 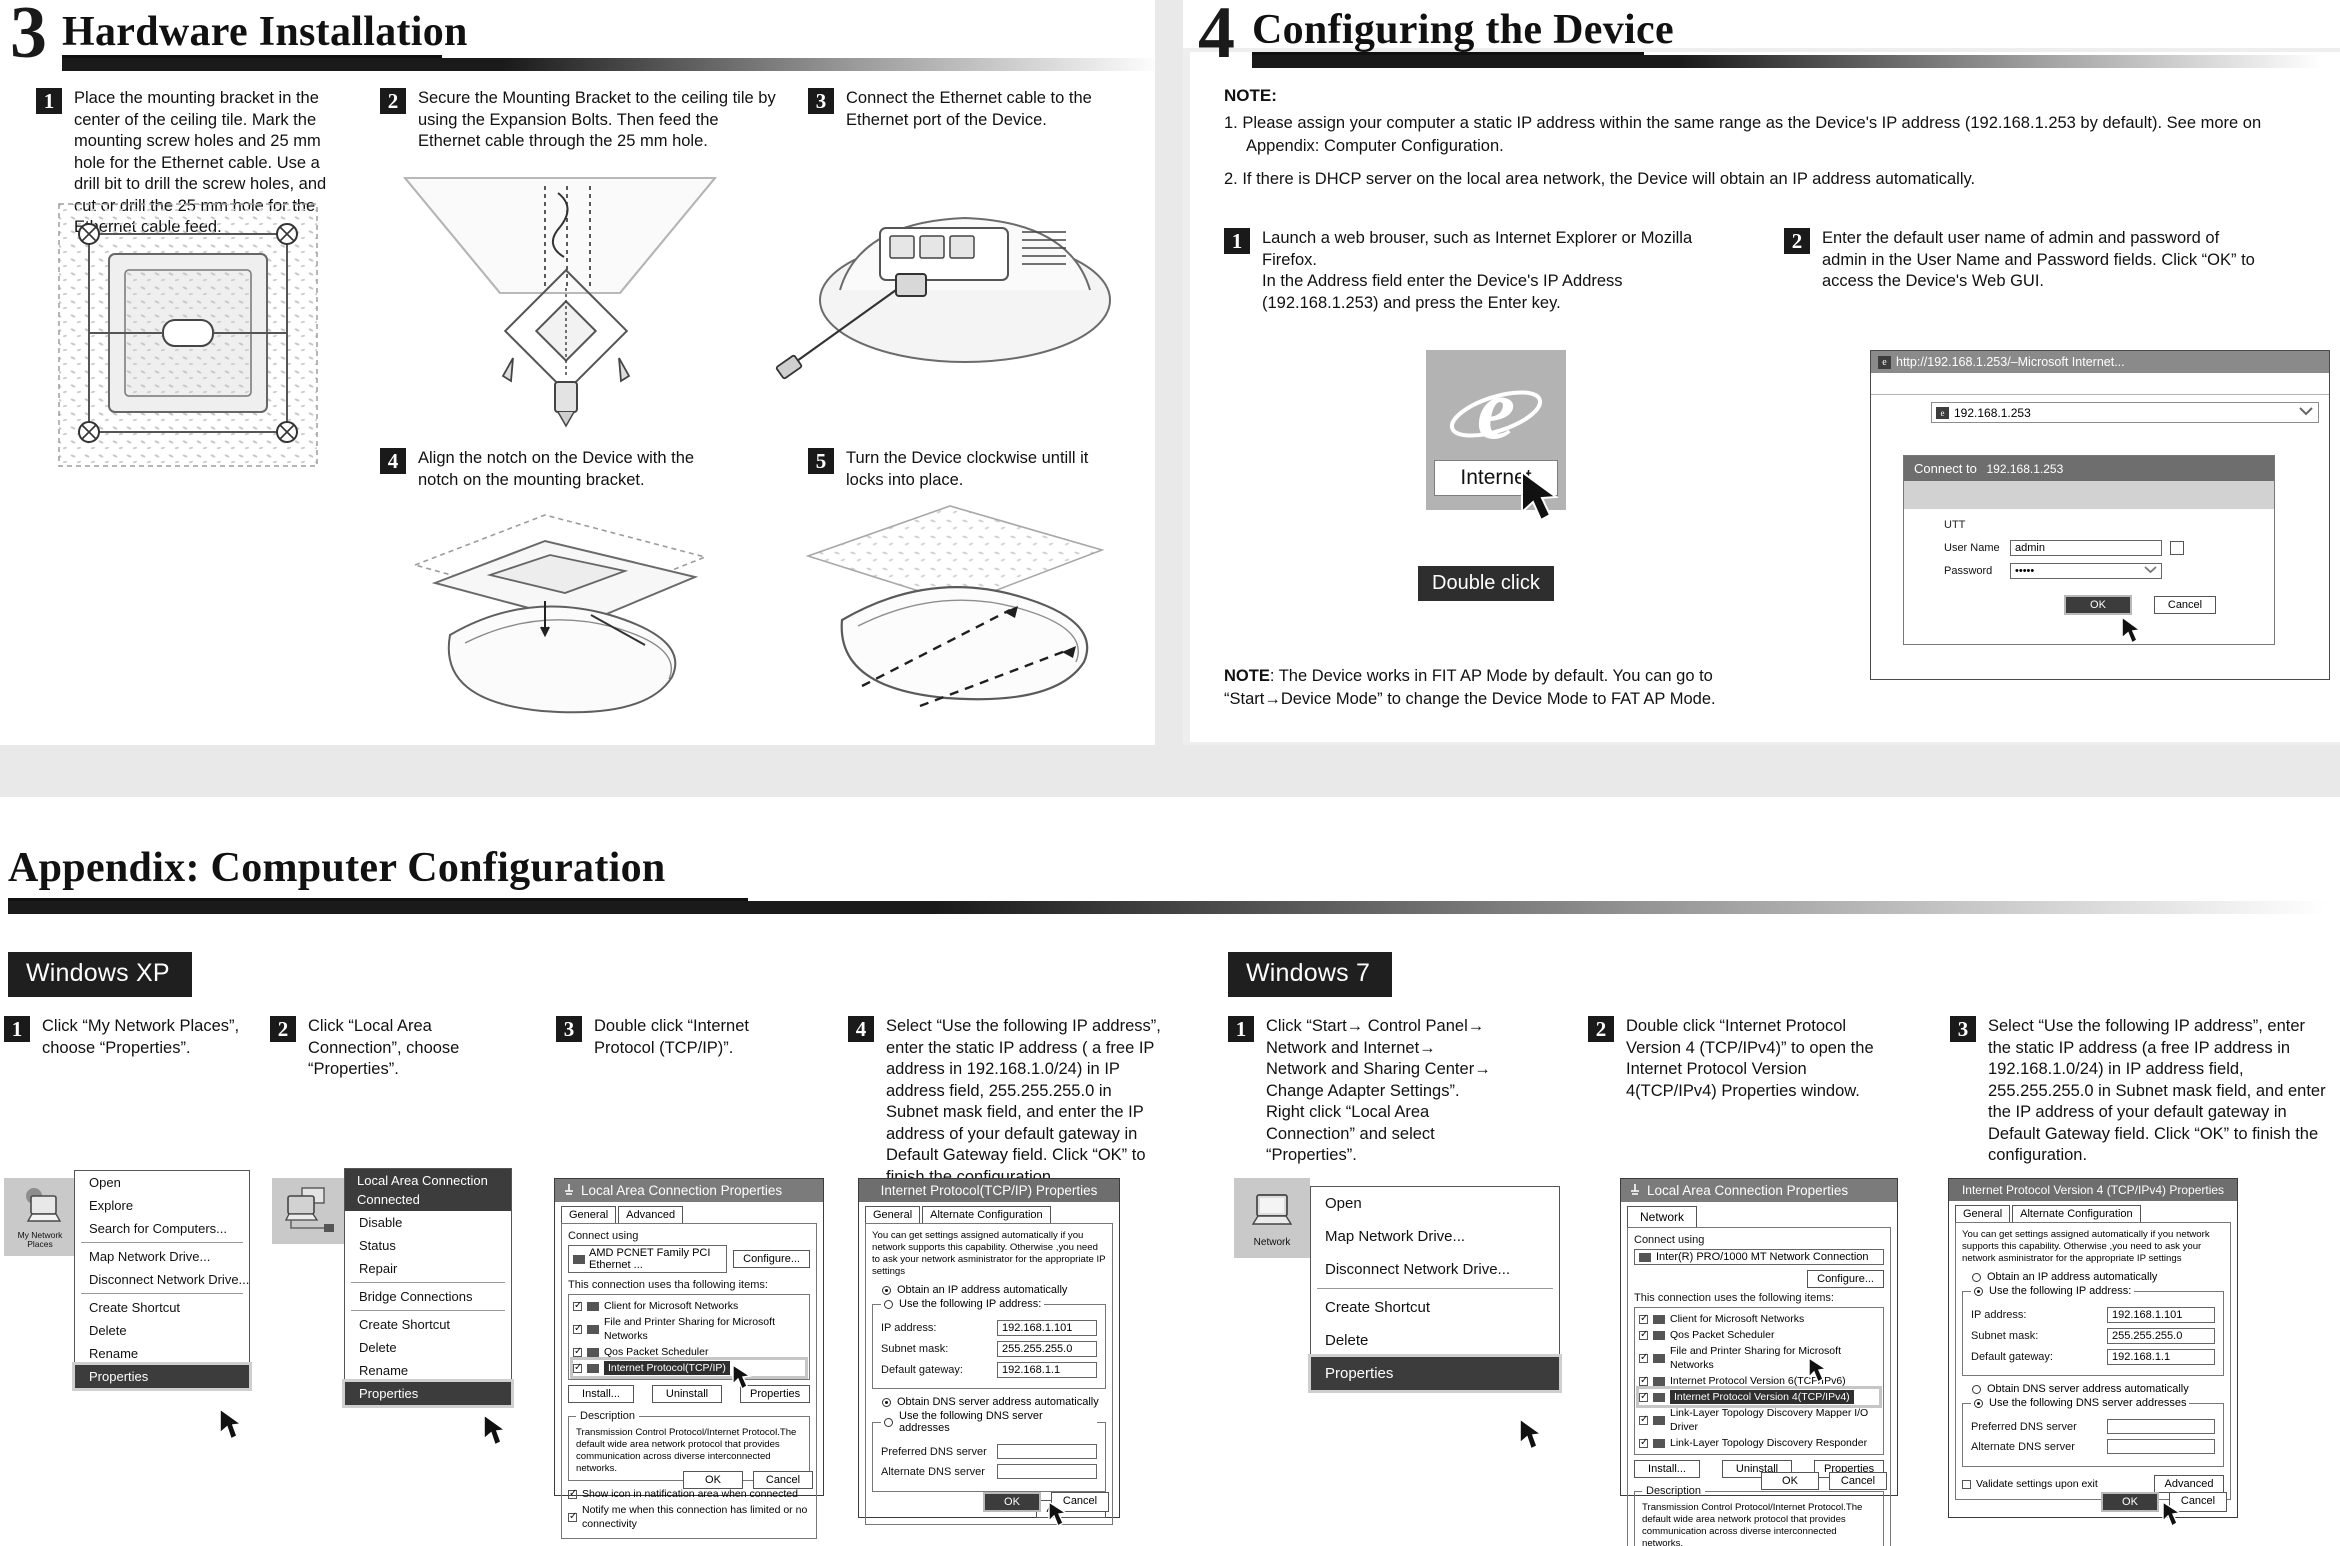 I want to click on tab-advanced: Advanced, so click(x=651, y=1214).